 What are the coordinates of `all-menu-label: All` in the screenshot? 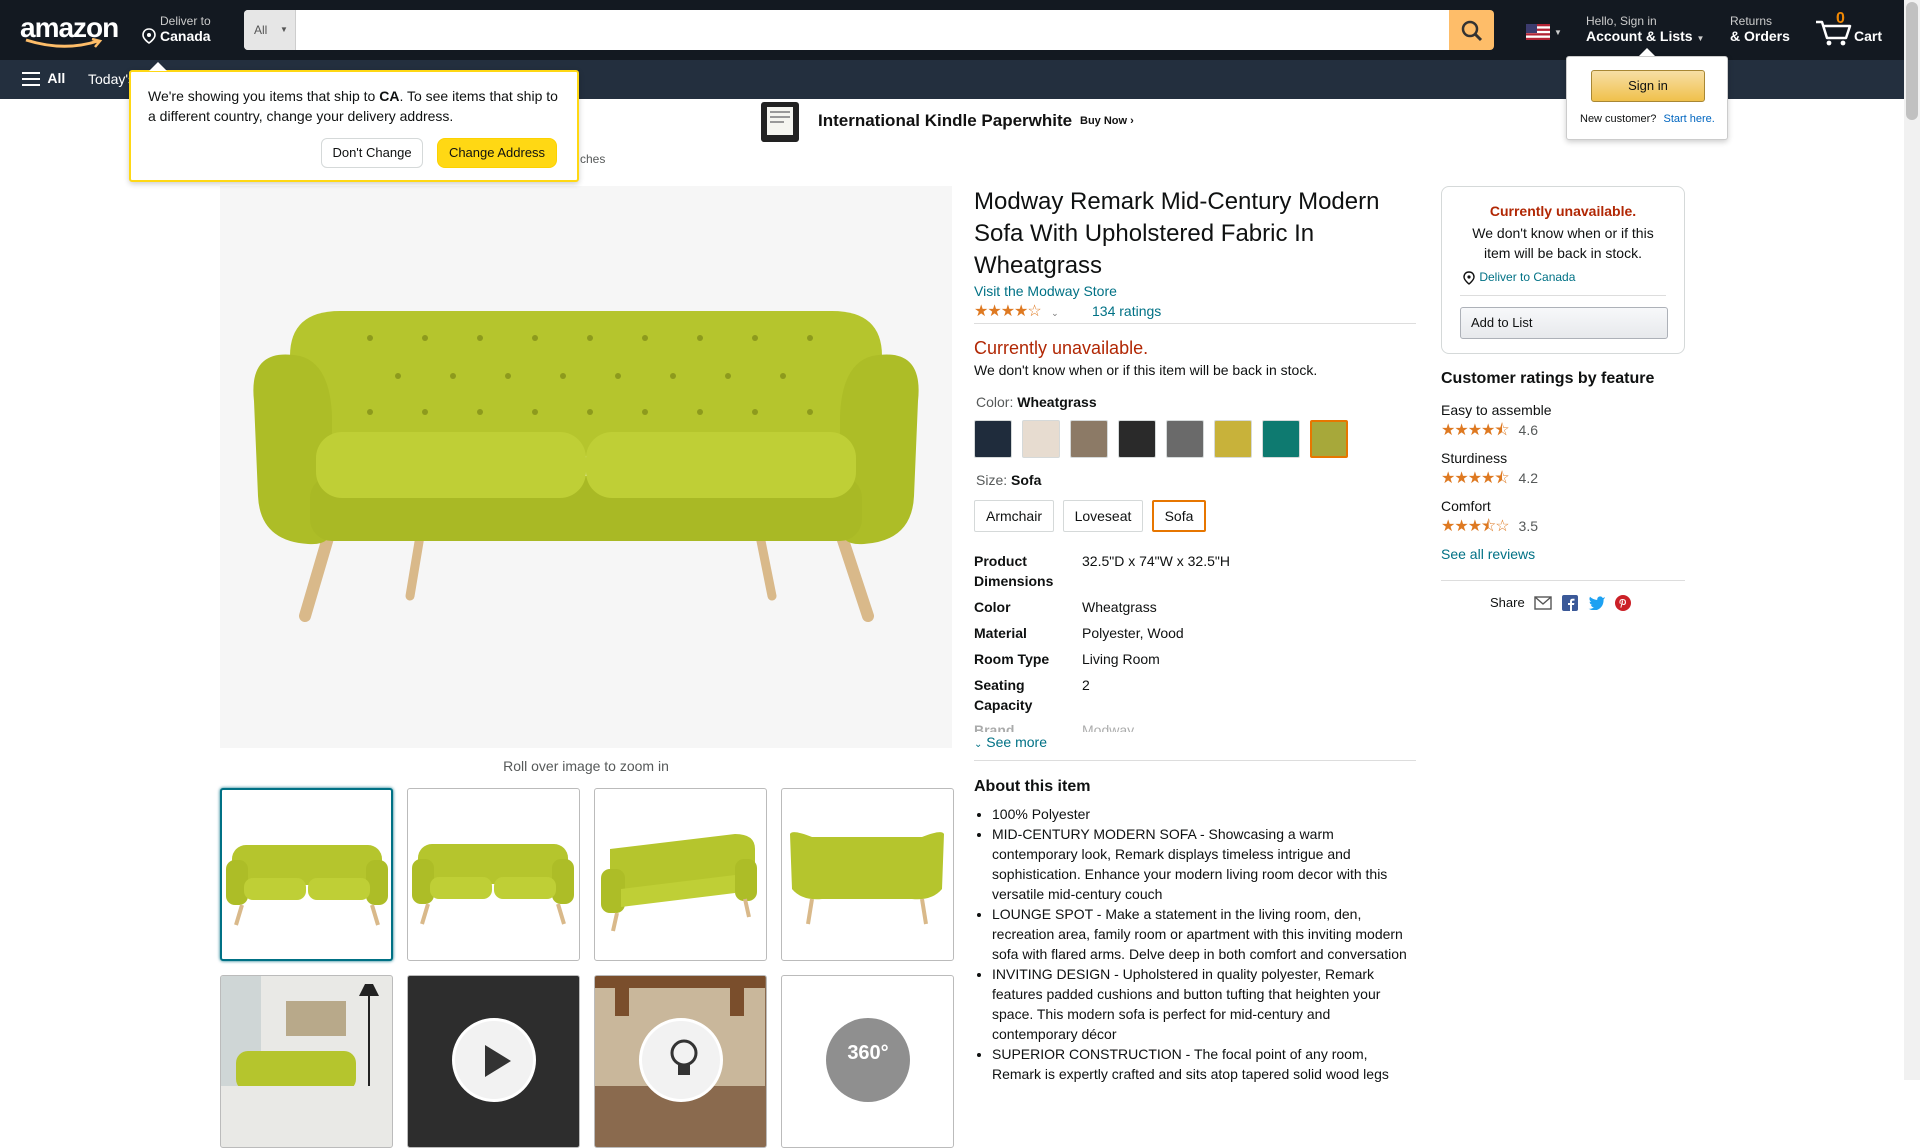 It's located at (56, 78).